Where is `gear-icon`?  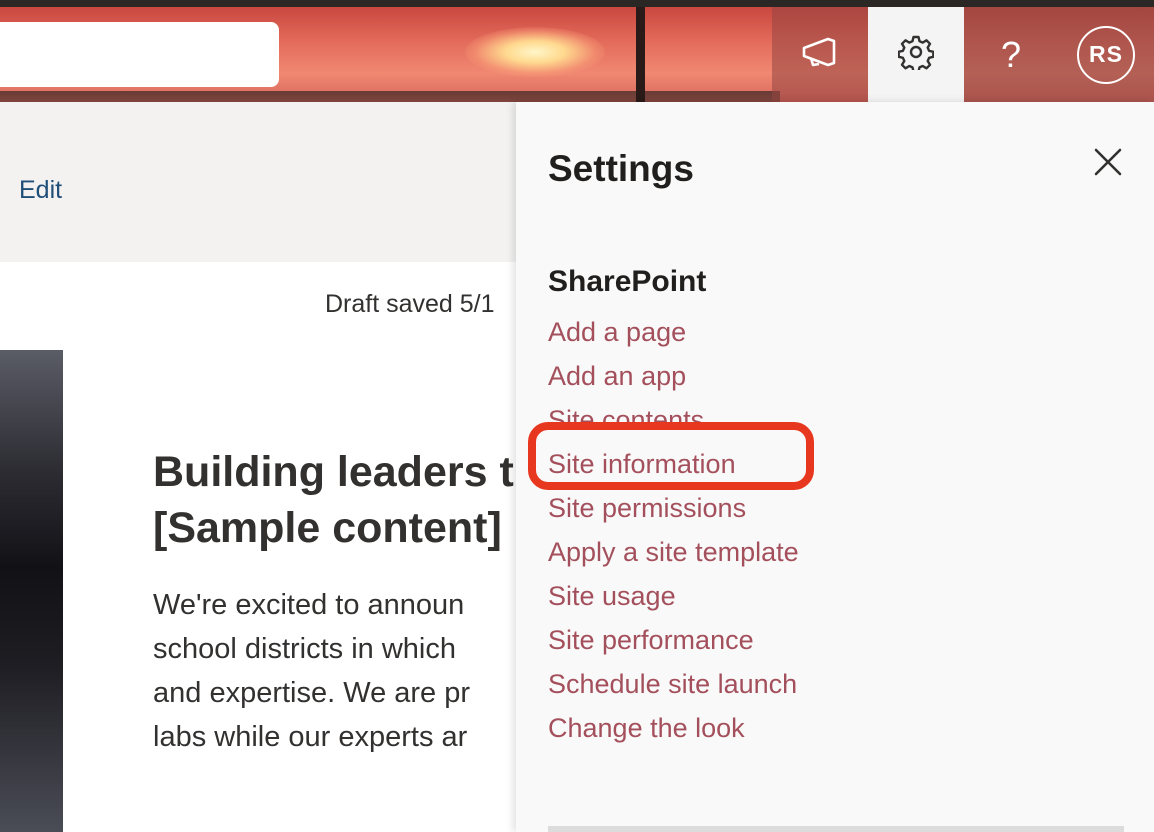
gear-icon is located at coordinates (916, 54).